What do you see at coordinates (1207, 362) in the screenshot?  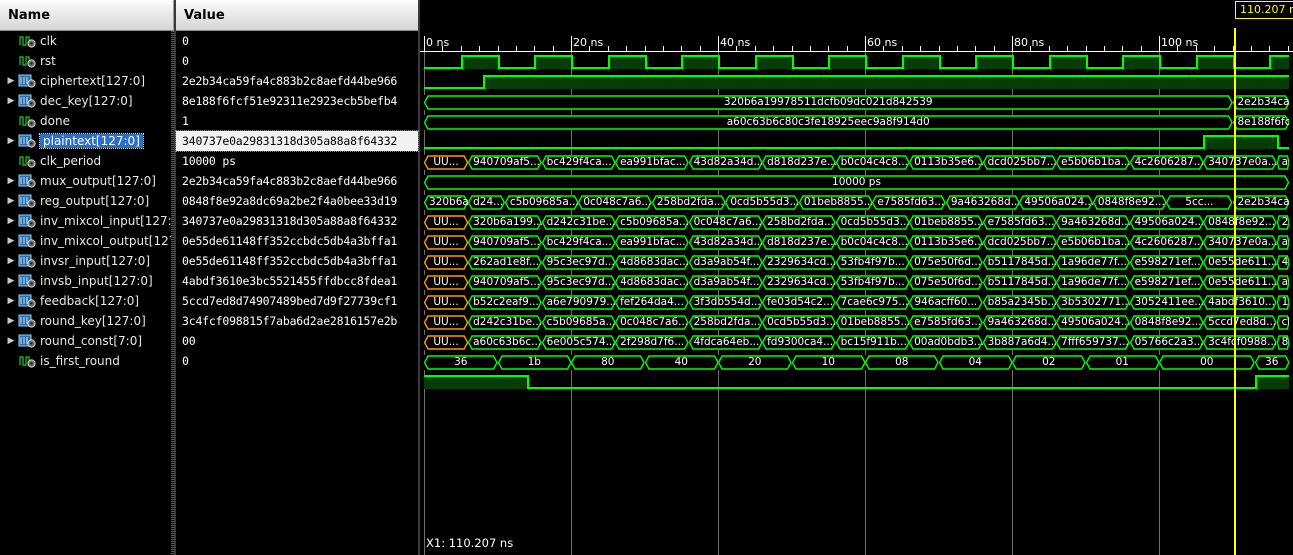 I see `bus-segment: 00` at bounding box center [1207, 362].